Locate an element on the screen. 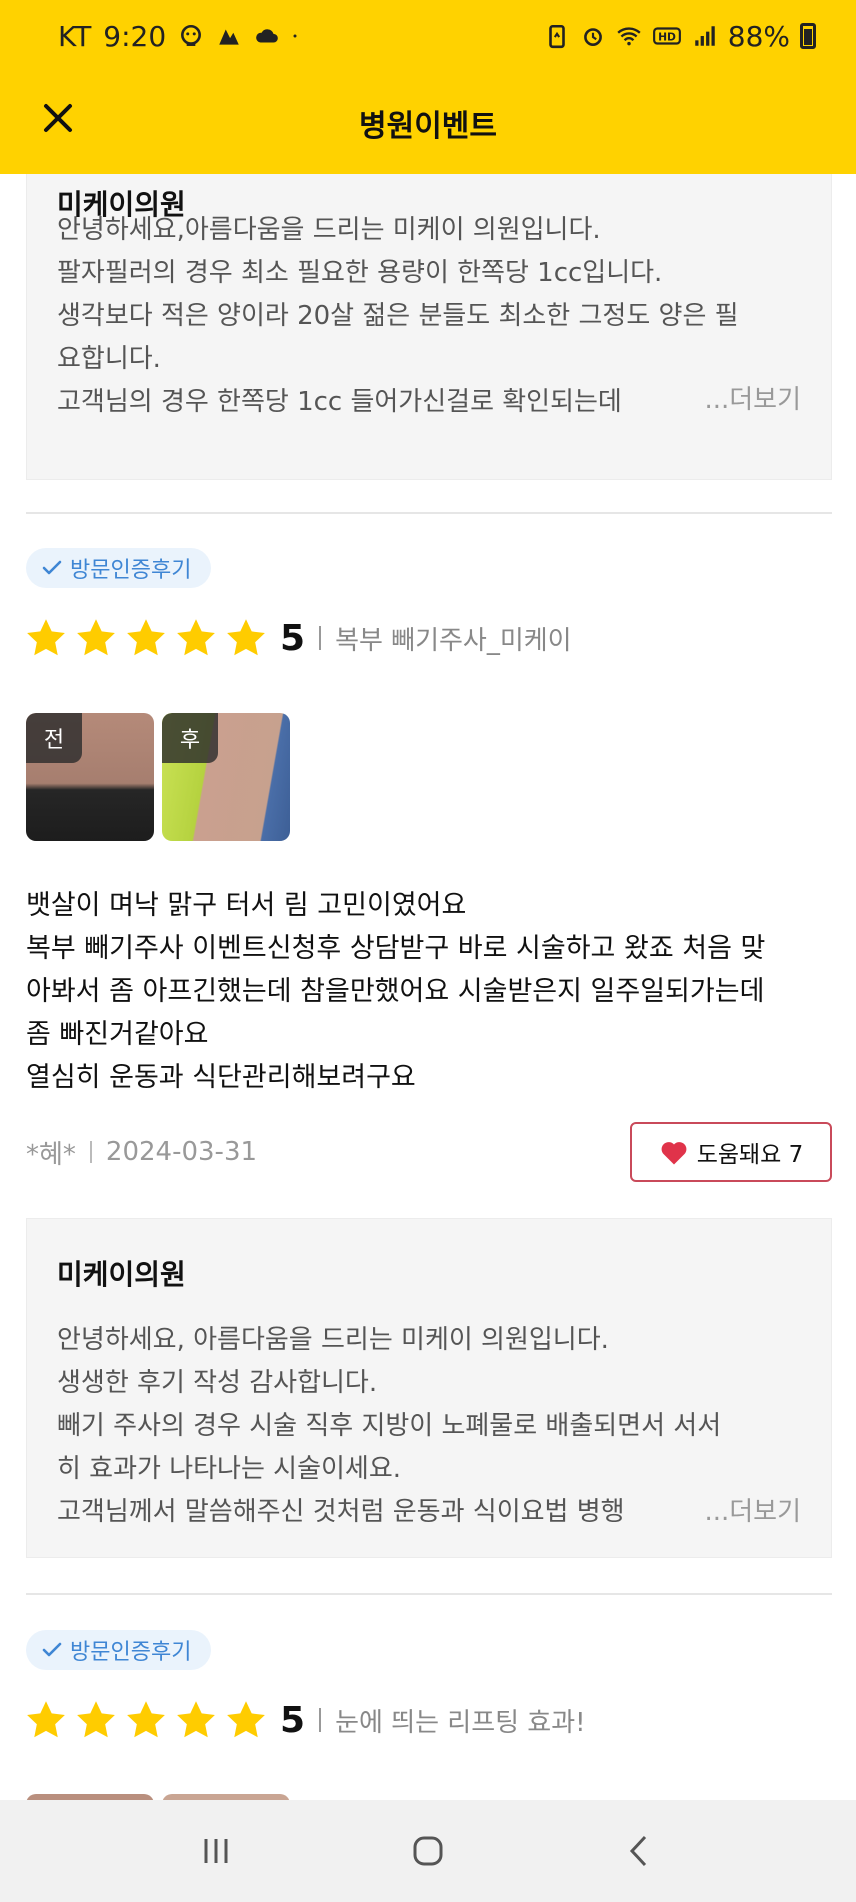 The width and height of the screenshot is (856, 1902). system-nav-bar is located at coordinates (428, 1851).